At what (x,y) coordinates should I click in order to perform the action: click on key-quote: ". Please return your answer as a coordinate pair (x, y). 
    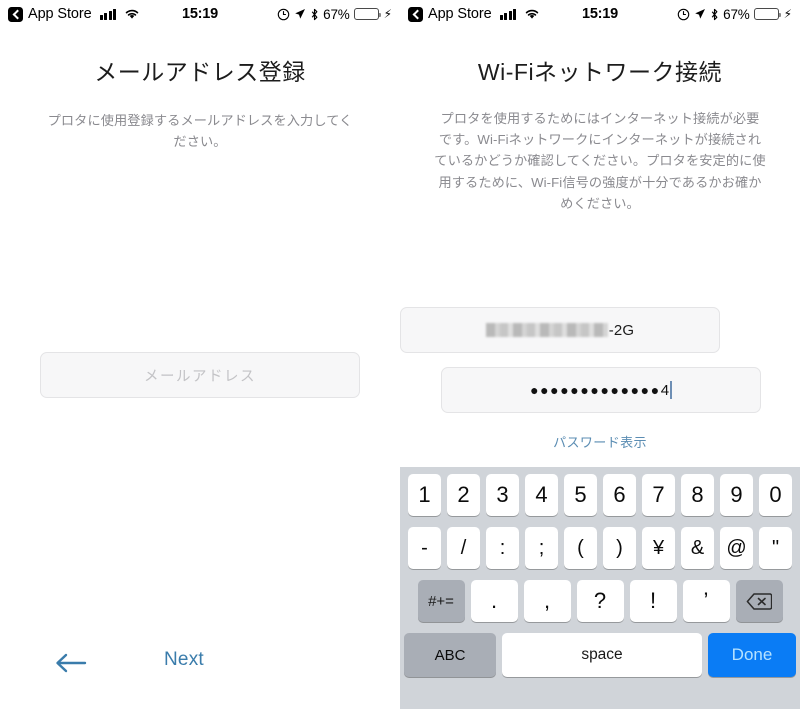
    Looking at the image, I should click on (775, 548).